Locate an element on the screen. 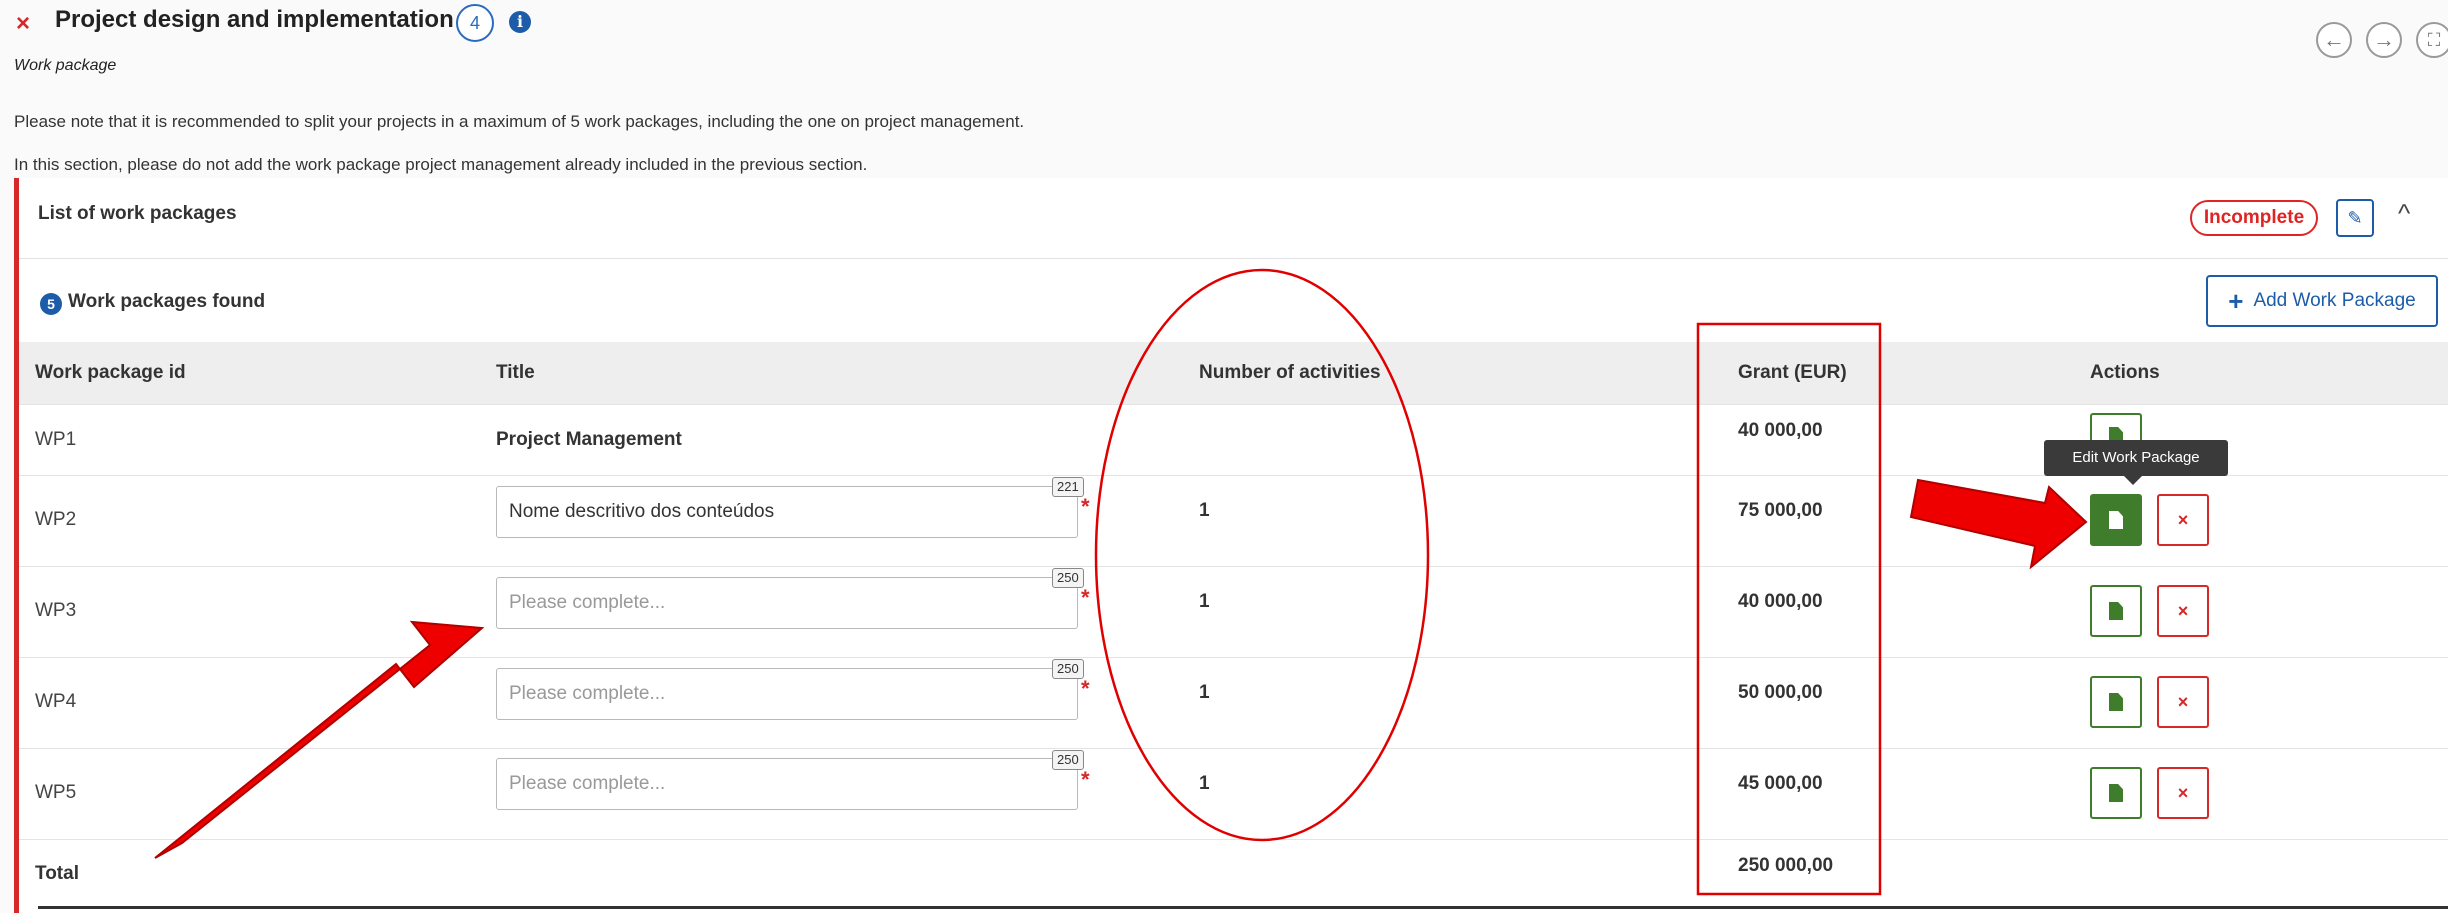 This screenshot has height=913, width=2448. status-badge: Incomplete is located at coordinates (2254, 218).